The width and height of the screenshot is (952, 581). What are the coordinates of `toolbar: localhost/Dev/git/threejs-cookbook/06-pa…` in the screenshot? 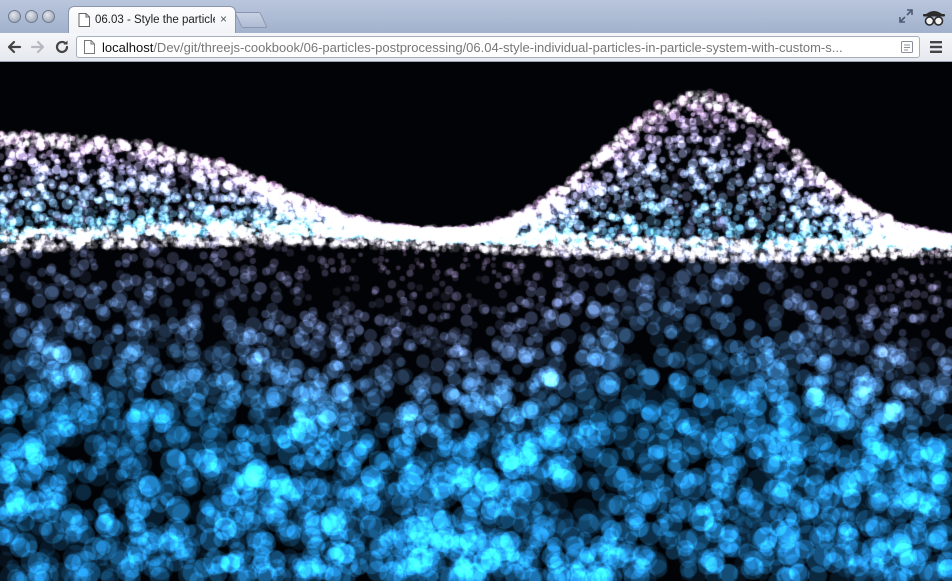 It's located at (476, 47).